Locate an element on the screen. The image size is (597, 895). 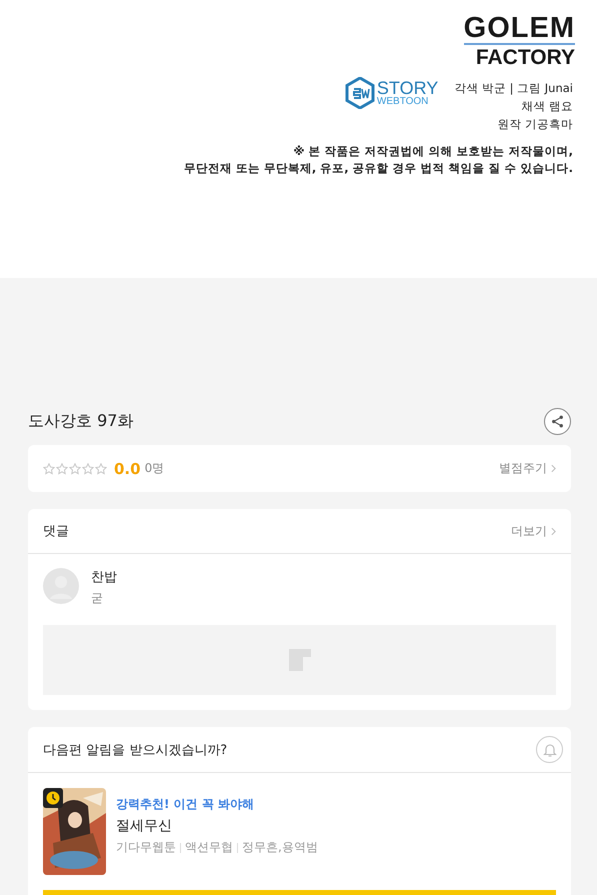
rate-link: 별점주기 is located at coordinates (527, 468).